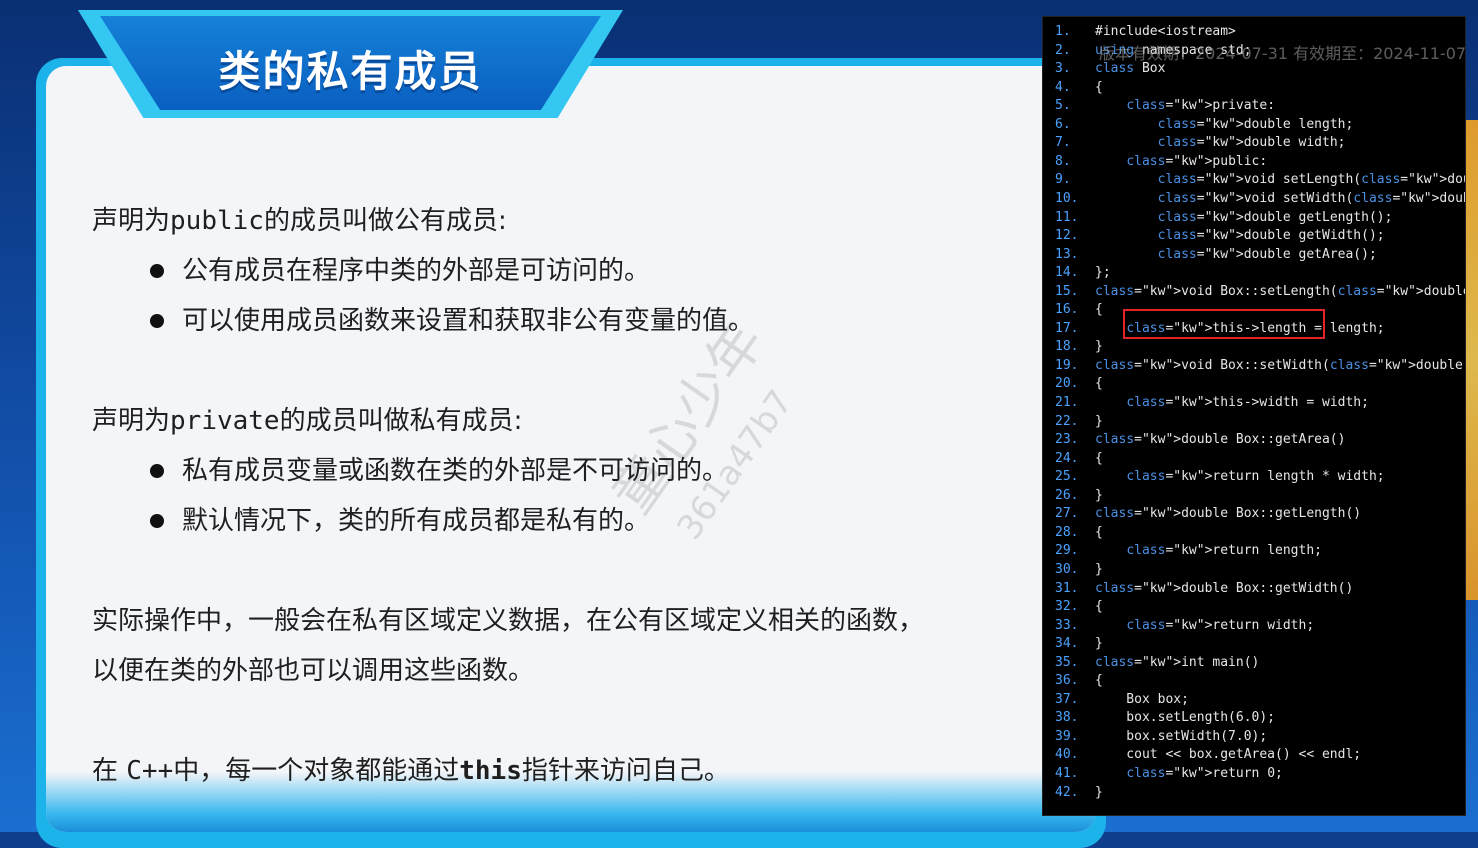 The width and height of the screenshot is (1478, 848). What do you see at coordinates (1067, 458) in the screenshot?
I see `code-line-number: 24.` at bounding box center [1067, 458].